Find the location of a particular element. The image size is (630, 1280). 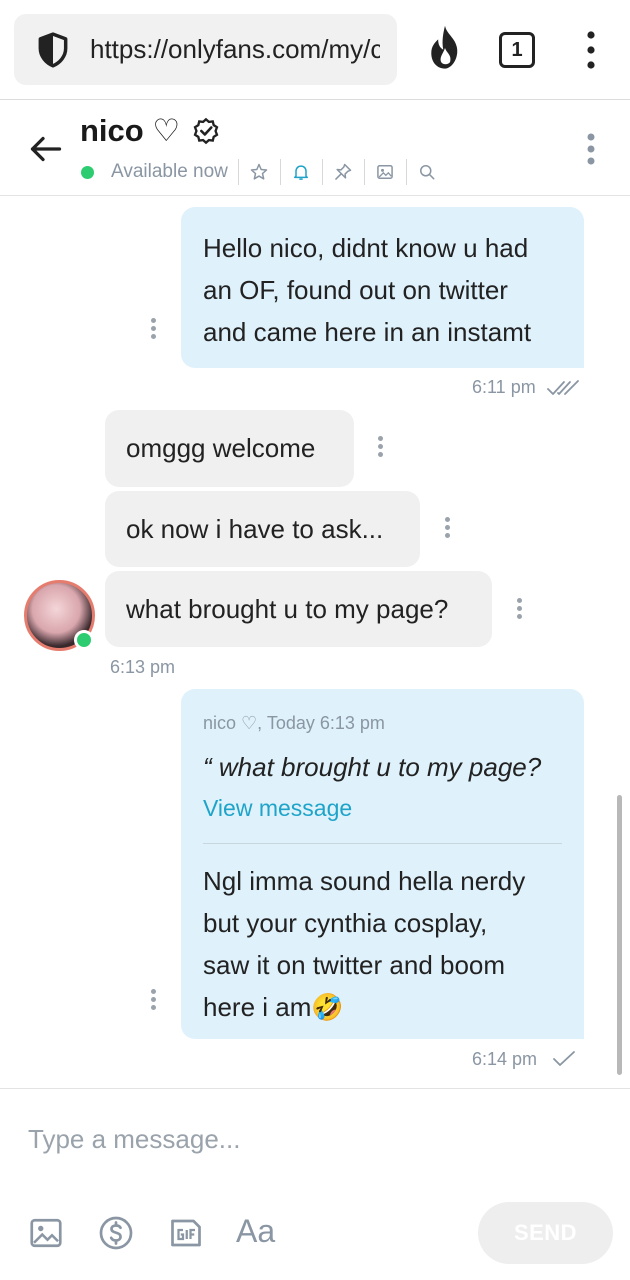

message-text: omggg welcome is located at coordinates (221, 448).